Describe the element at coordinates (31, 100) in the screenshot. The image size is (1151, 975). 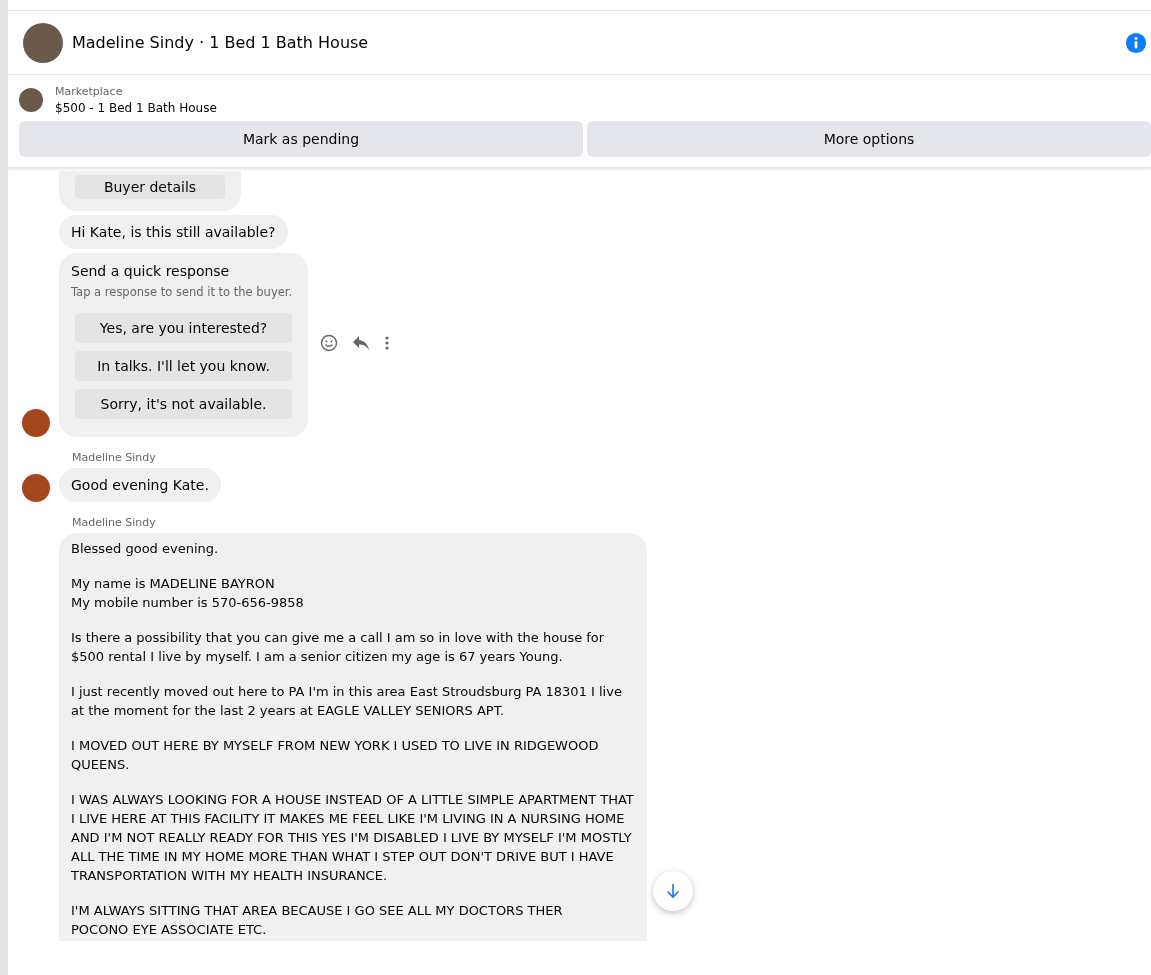
I see `listing-photo` at that location.